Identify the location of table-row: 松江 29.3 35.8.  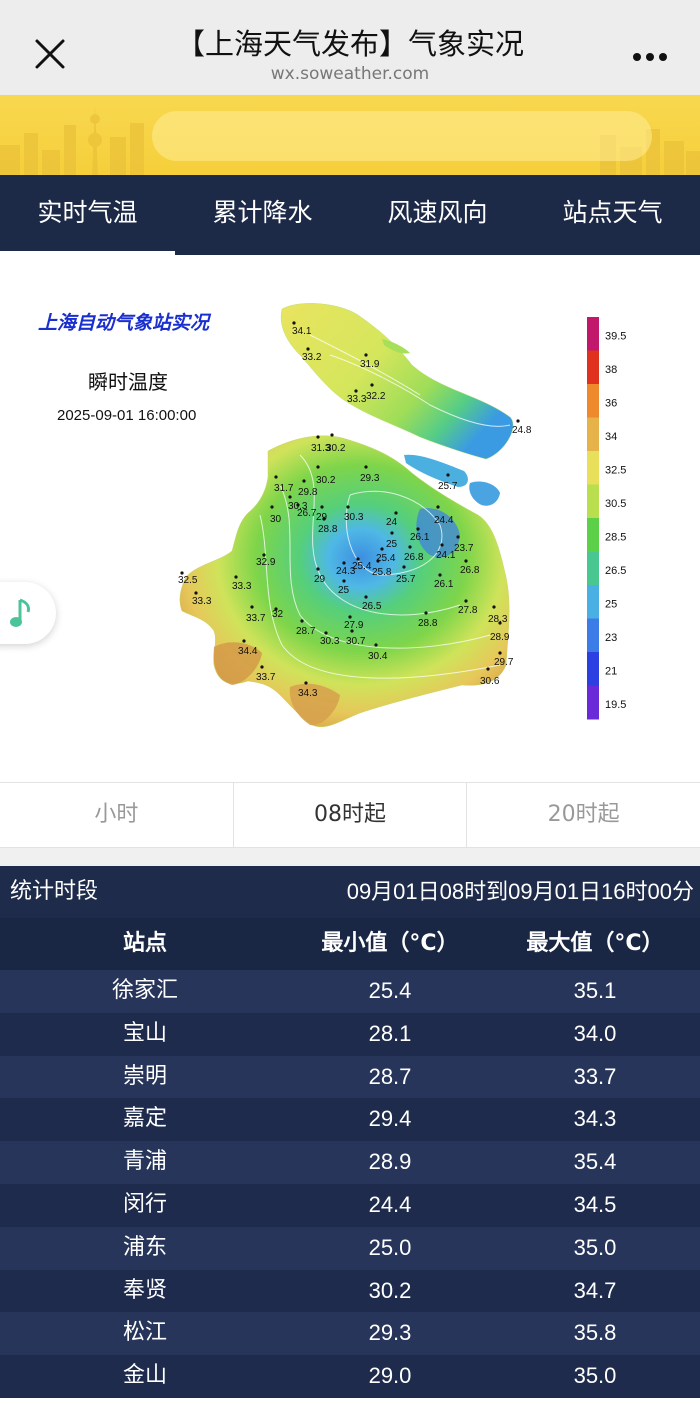
(350, 1334).